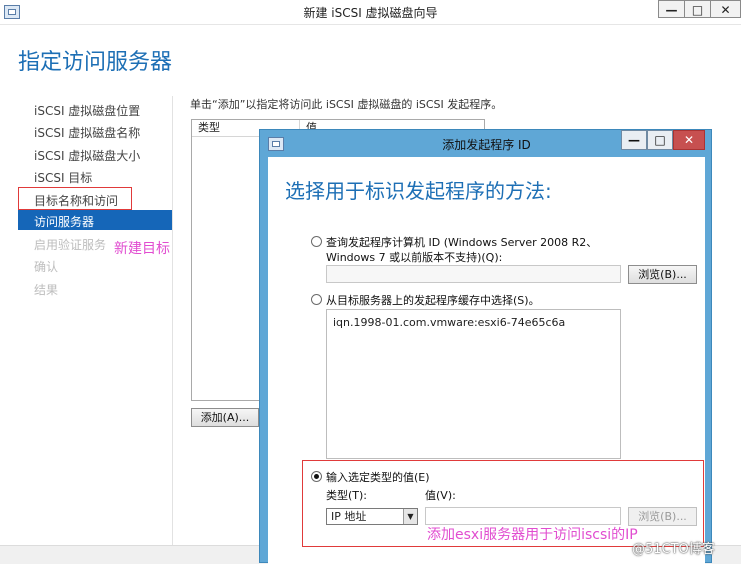 This screenshot has height=564, width=741. I want to click on radio-enter-value, so click(316, 476).